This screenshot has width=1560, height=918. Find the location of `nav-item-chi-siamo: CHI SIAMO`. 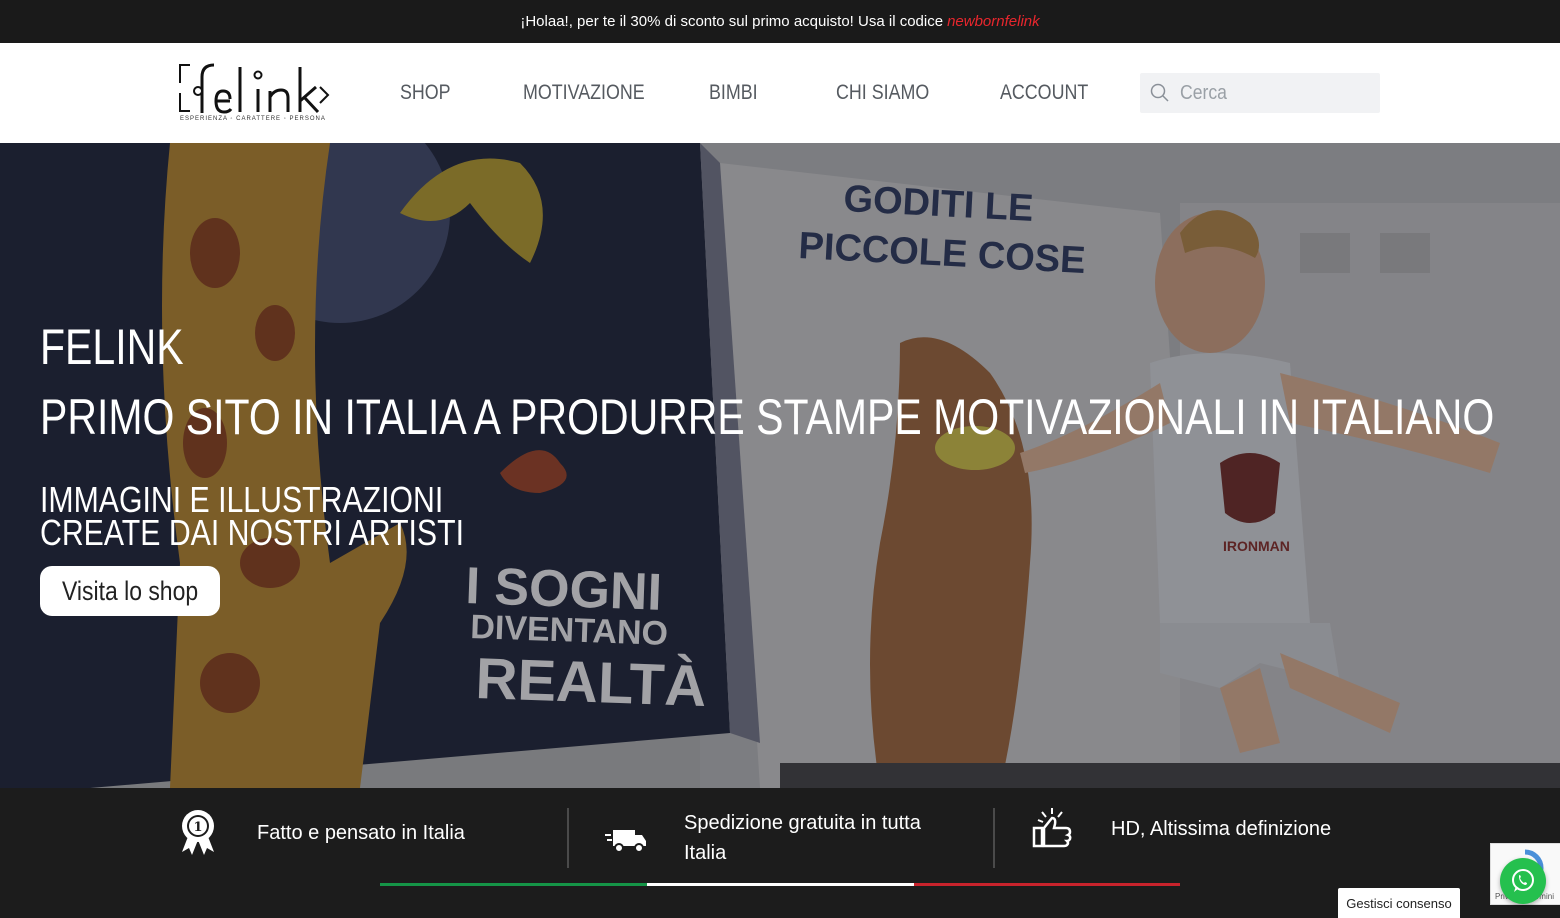

nav-item-chi-siamo: CHI SIAMO is located at coordinates (882, 93).